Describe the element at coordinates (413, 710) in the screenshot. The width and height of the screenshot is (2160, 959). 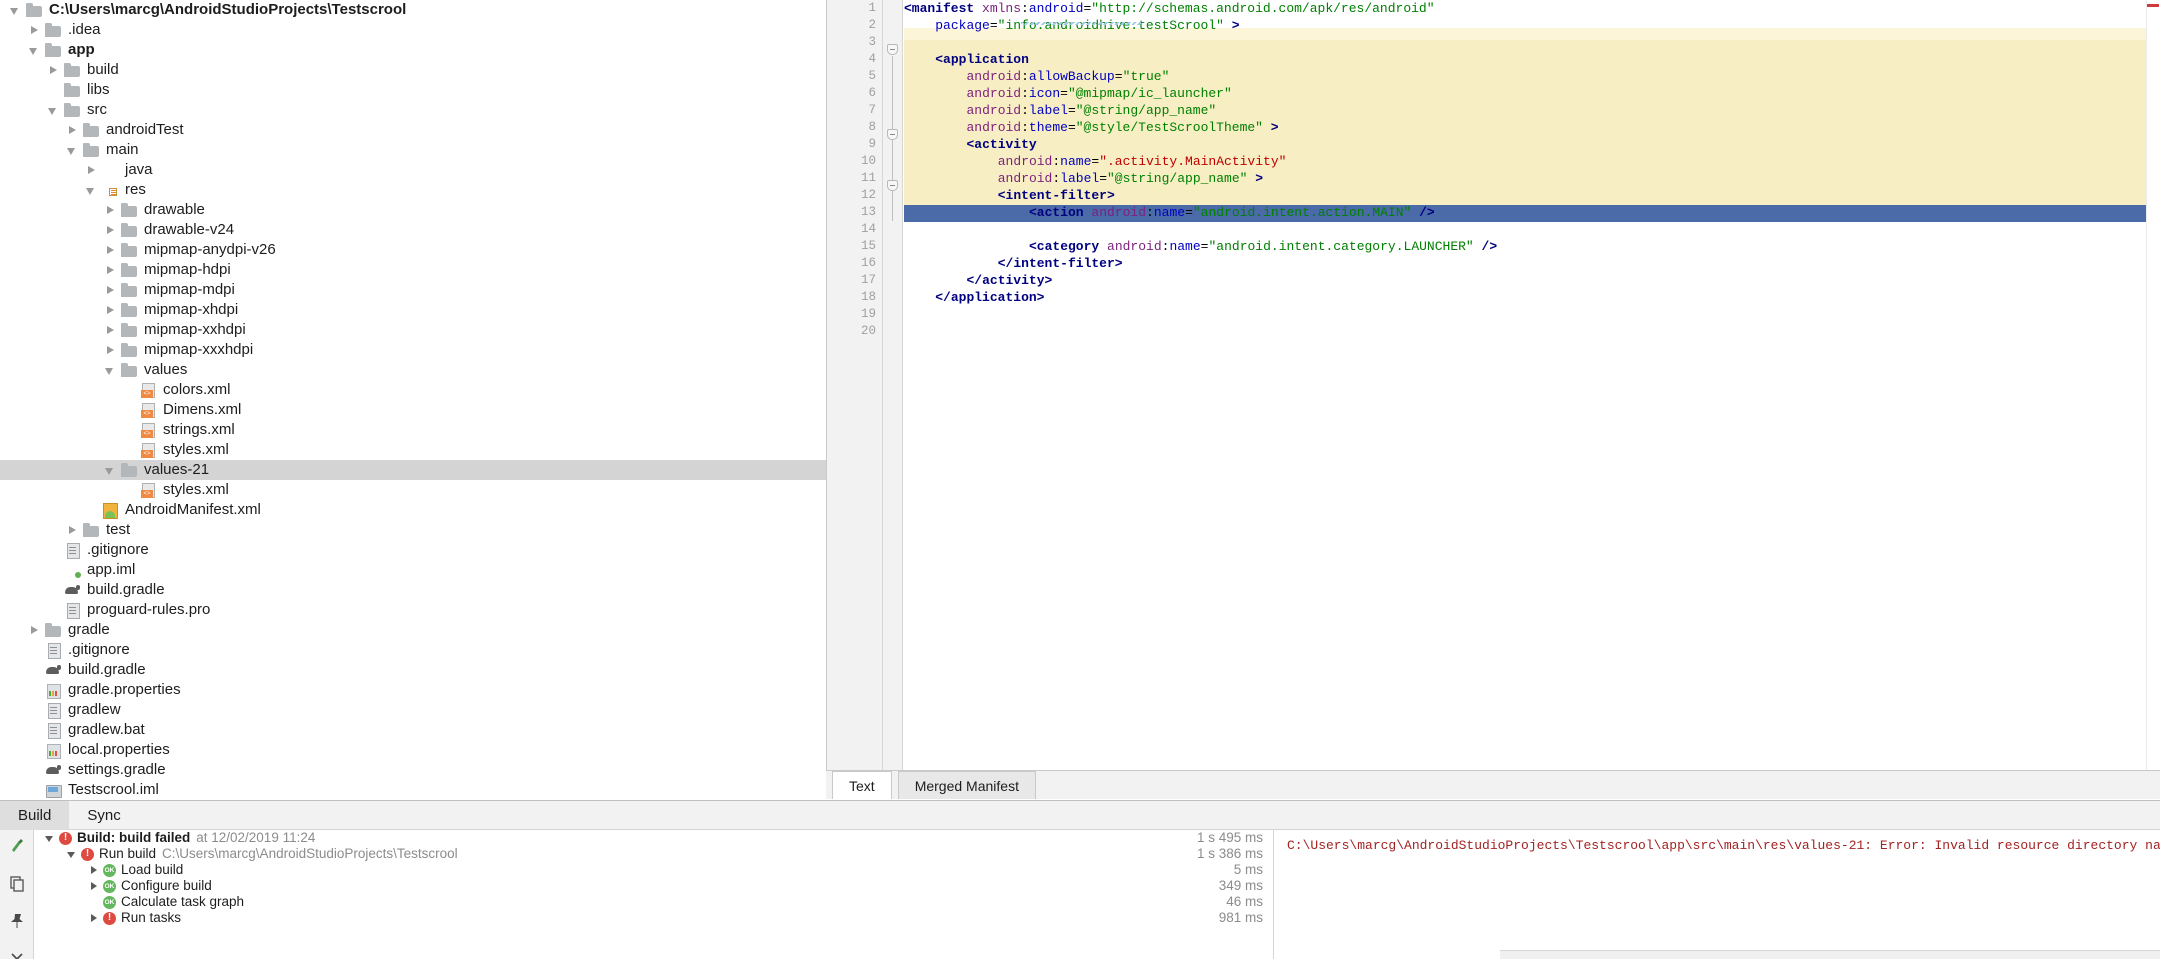
I see `tree-item-gradlew: gradlew` at that location.